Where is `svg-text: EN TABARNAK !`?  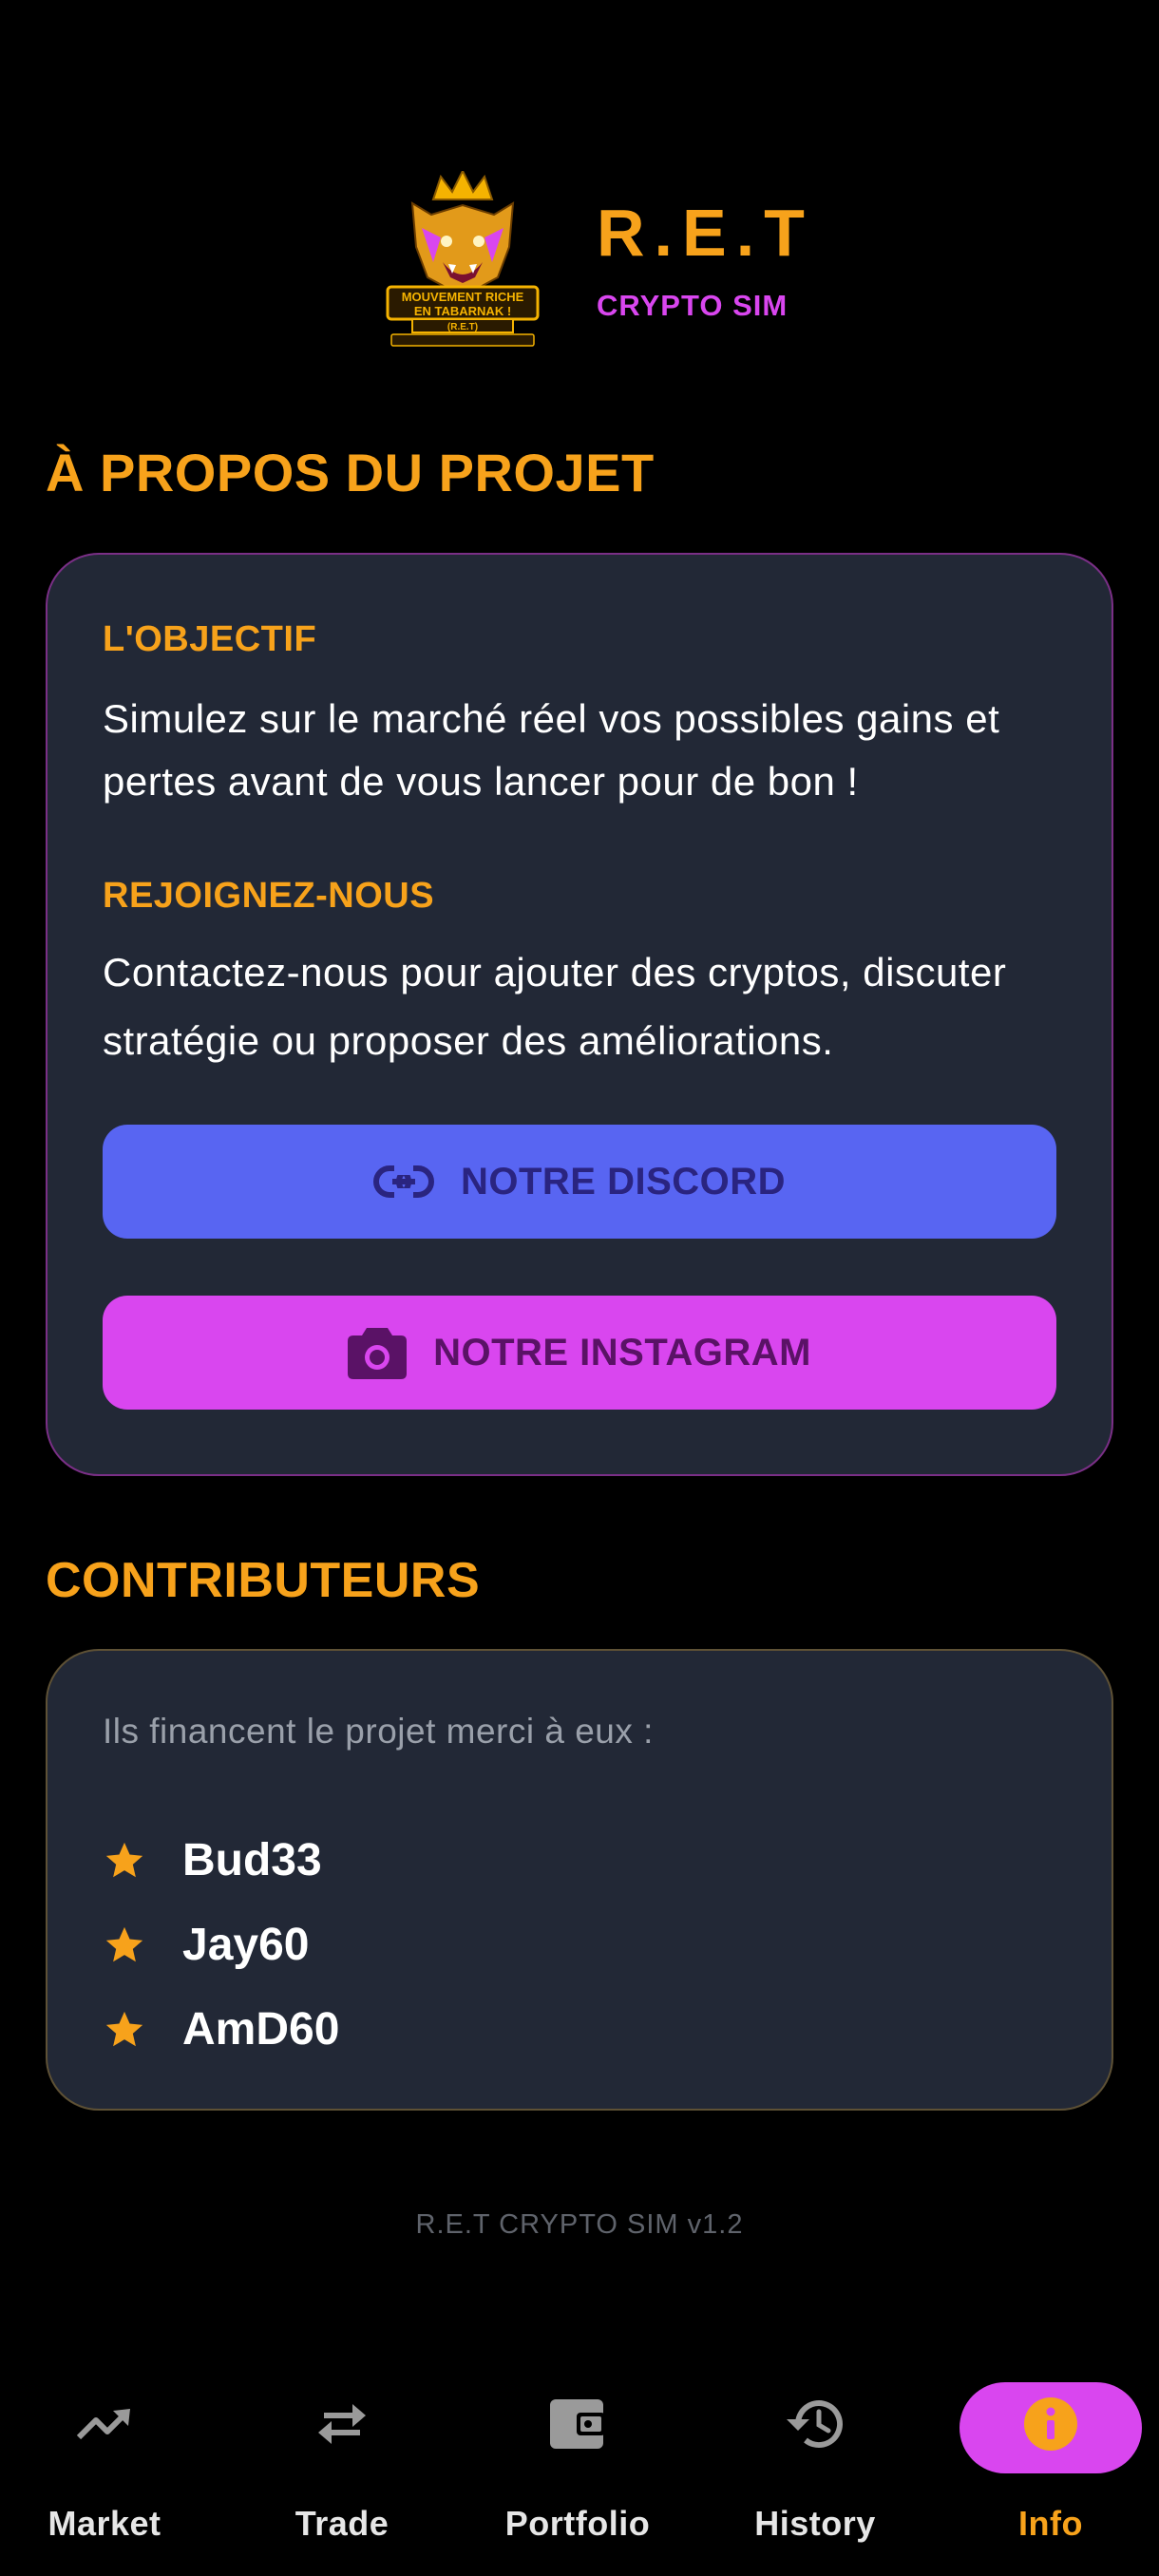
svg-text: EN TABARNAK ! is located at coordinates (462, 311).